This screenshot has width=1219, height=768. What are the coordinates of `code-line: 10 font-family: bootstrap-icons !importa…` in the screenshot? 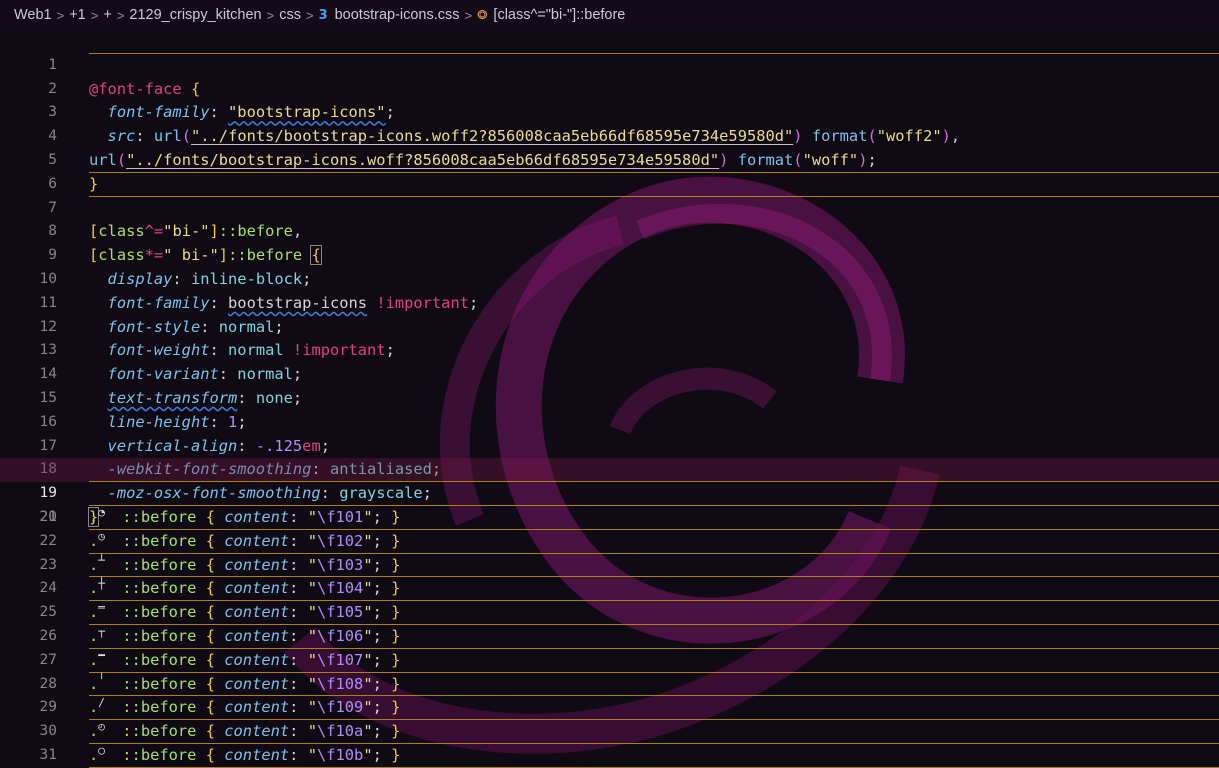 It's located at (609, 278).